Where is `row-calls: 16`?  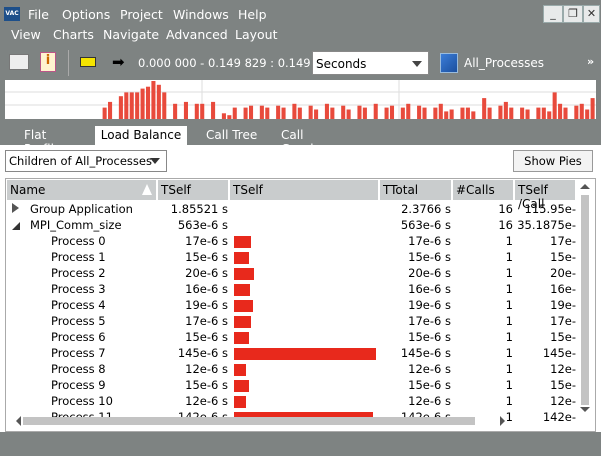 row-calls: 16 is located at coordinates (505, 225).